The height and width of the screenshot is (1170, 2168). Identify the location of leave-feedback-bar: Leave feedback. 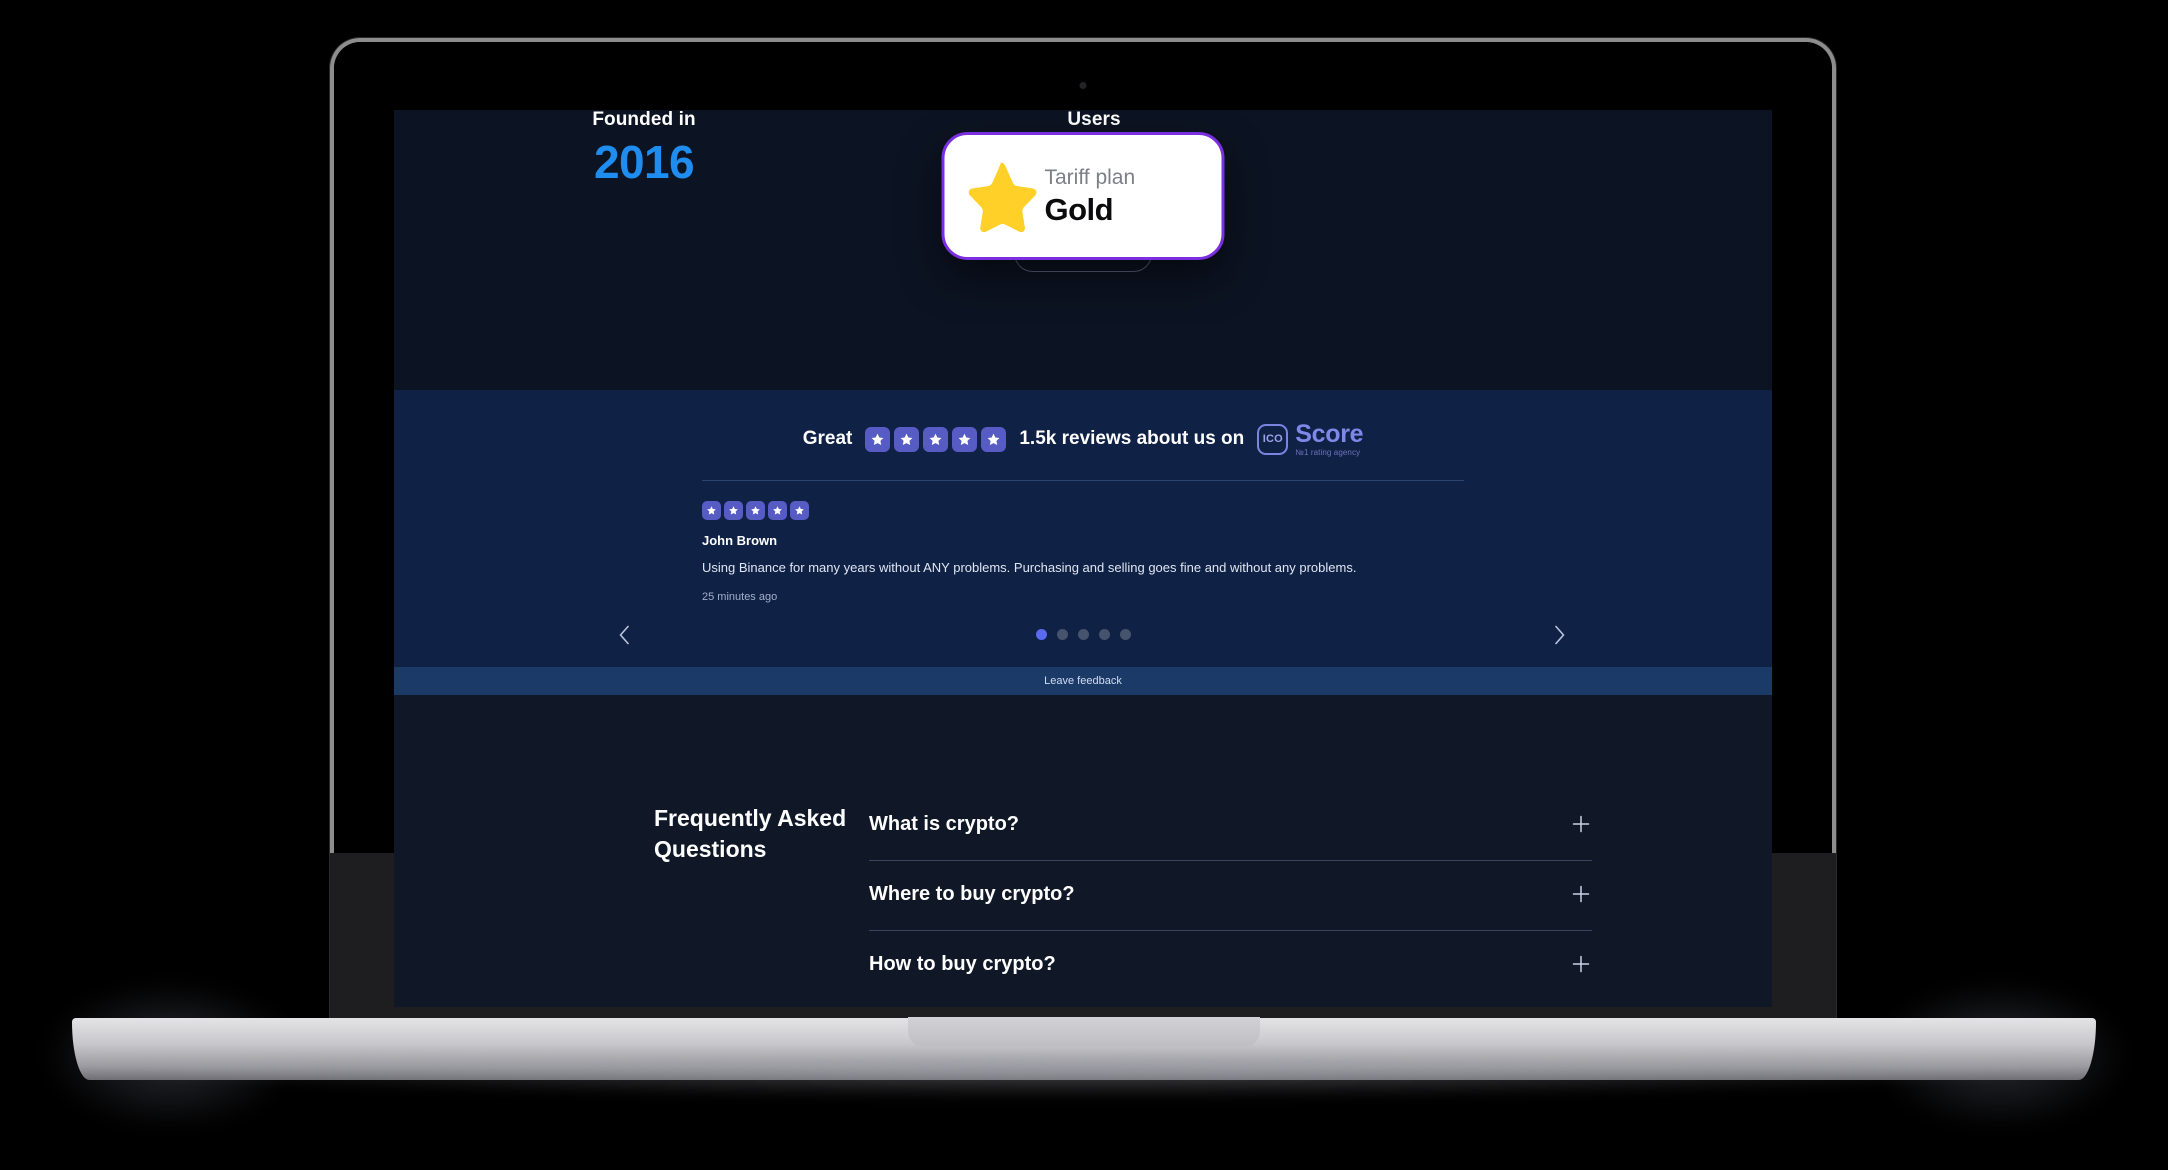
(1083, 680).